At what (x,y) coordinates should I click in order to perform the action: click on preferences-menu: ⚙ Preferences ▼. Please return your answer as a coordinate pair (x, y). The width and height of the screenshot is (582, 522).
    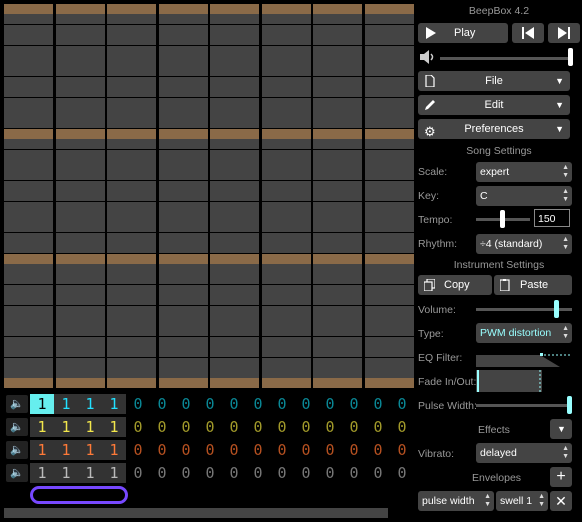
    Looking at the image, I should click on (494, 129).